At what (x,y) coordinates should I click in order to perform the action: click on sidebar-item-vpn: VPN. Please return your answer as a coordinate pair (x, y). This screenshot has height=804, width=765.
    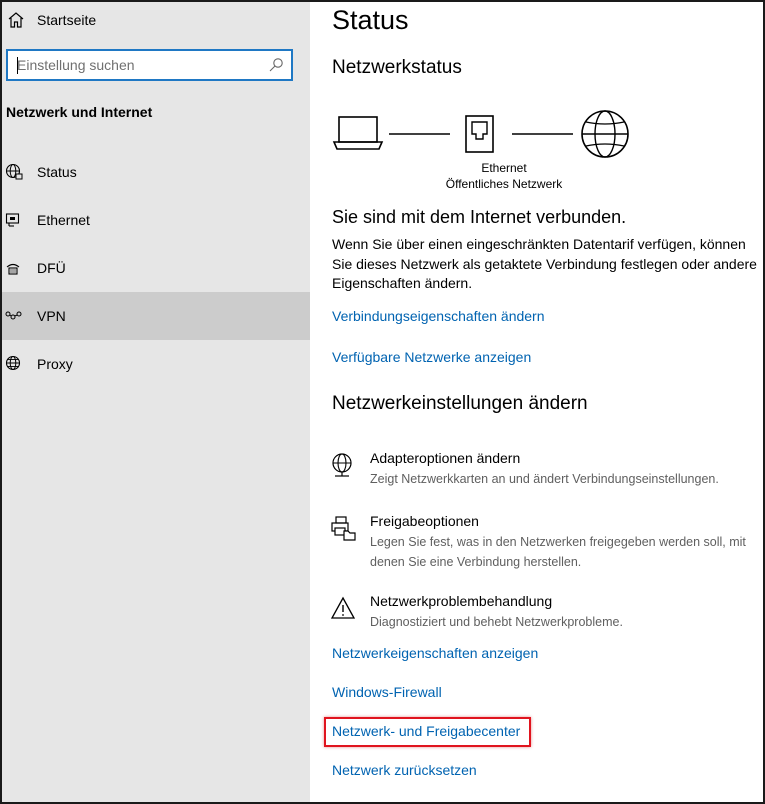
    Looking at the image, I should click on (156, 316).